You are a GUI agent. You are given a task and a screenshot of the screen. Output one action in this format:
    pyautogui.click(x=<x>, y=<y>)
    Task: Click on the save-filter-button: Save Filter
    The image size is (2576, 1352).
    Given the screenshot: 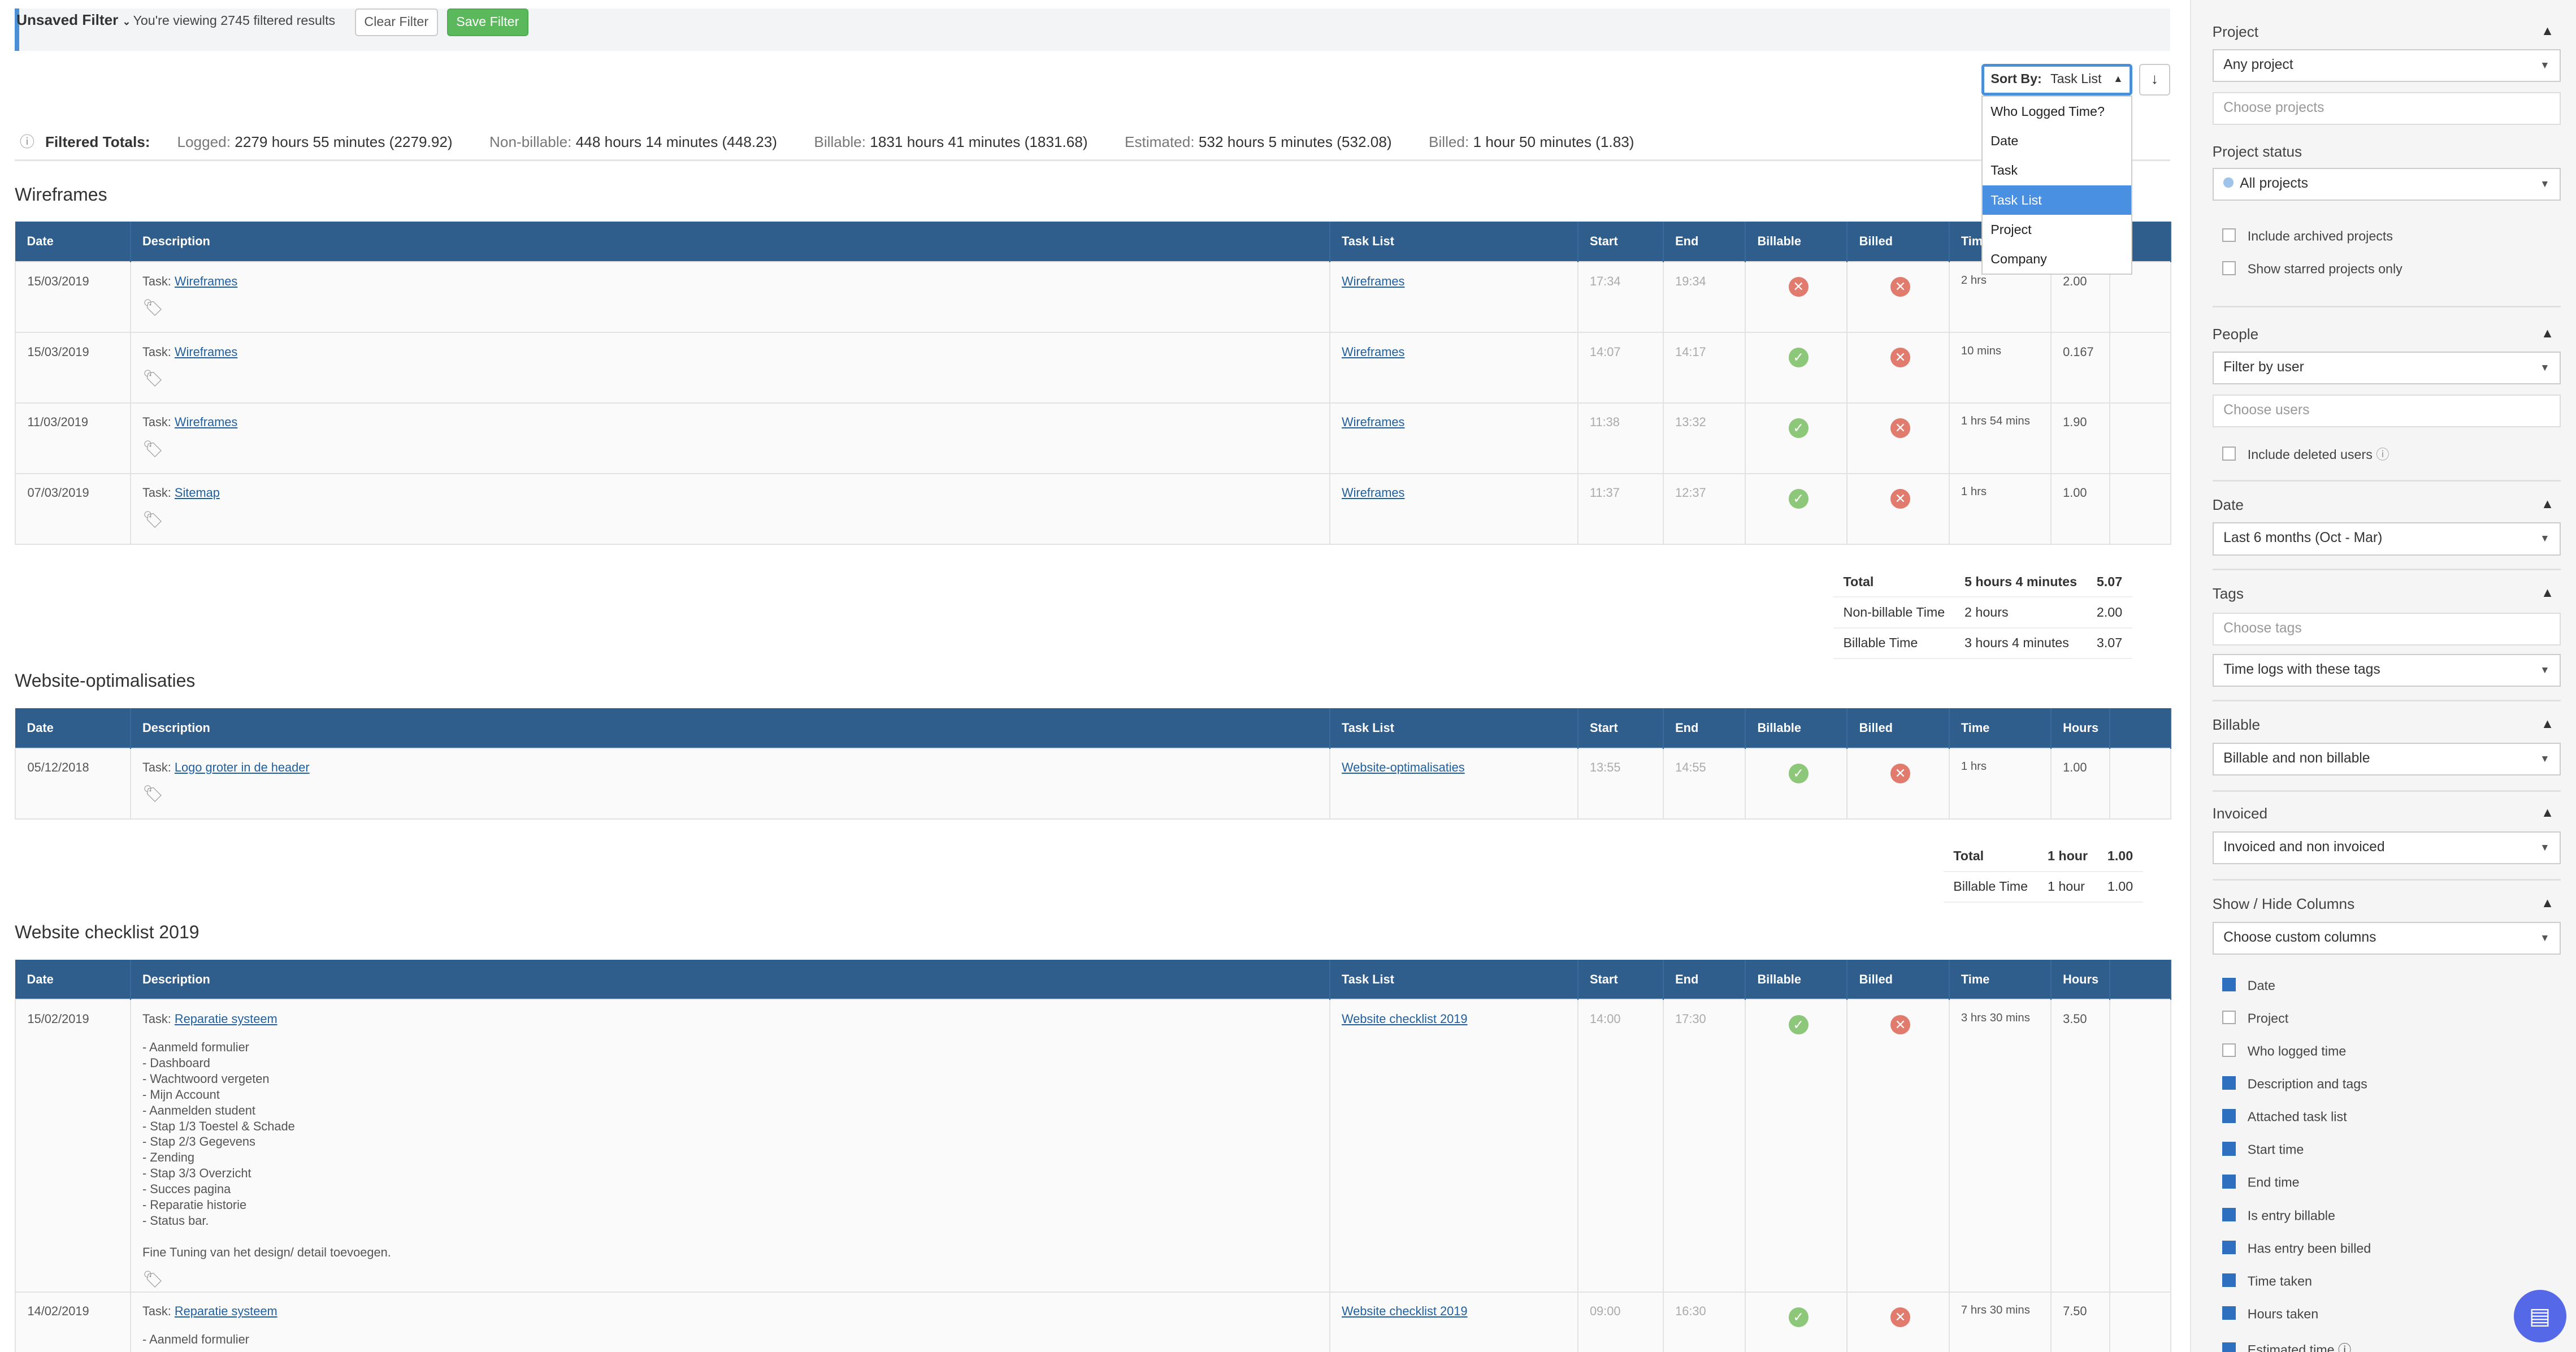 What is the action you would take?
    pyautogui.click(x=487, y=22)
    